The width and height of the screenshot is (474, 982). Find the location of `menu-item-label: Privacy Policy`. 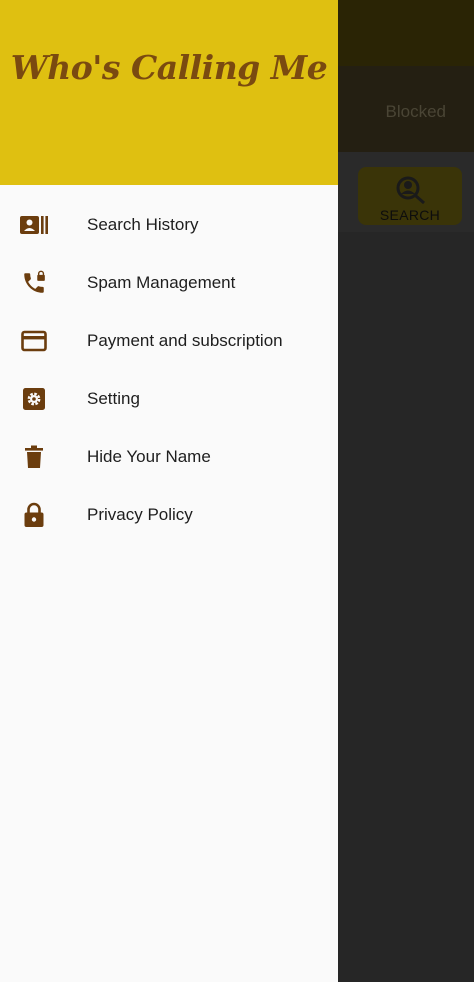

menu-item-label: Privacy Policy is located at coordinates (140, 514).